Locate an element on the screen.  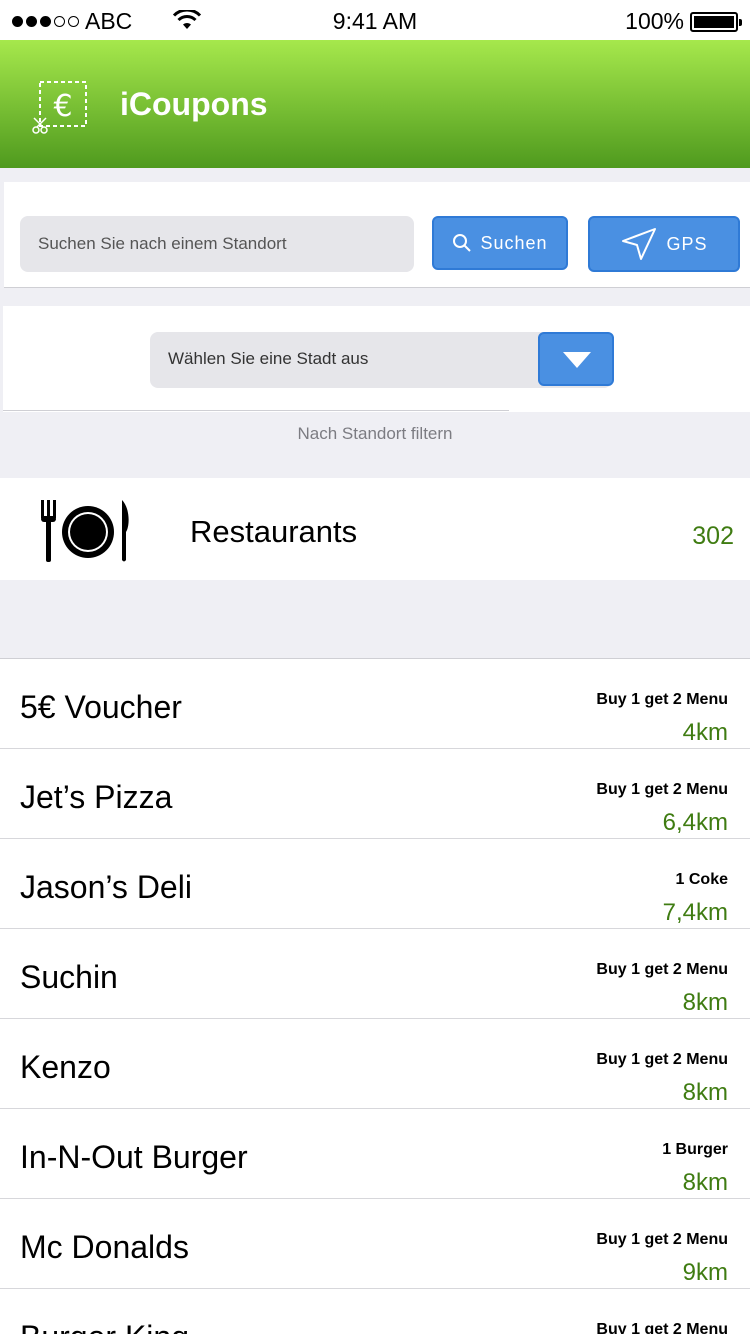
city-dropdown-button is located at coordinates (576, 359).